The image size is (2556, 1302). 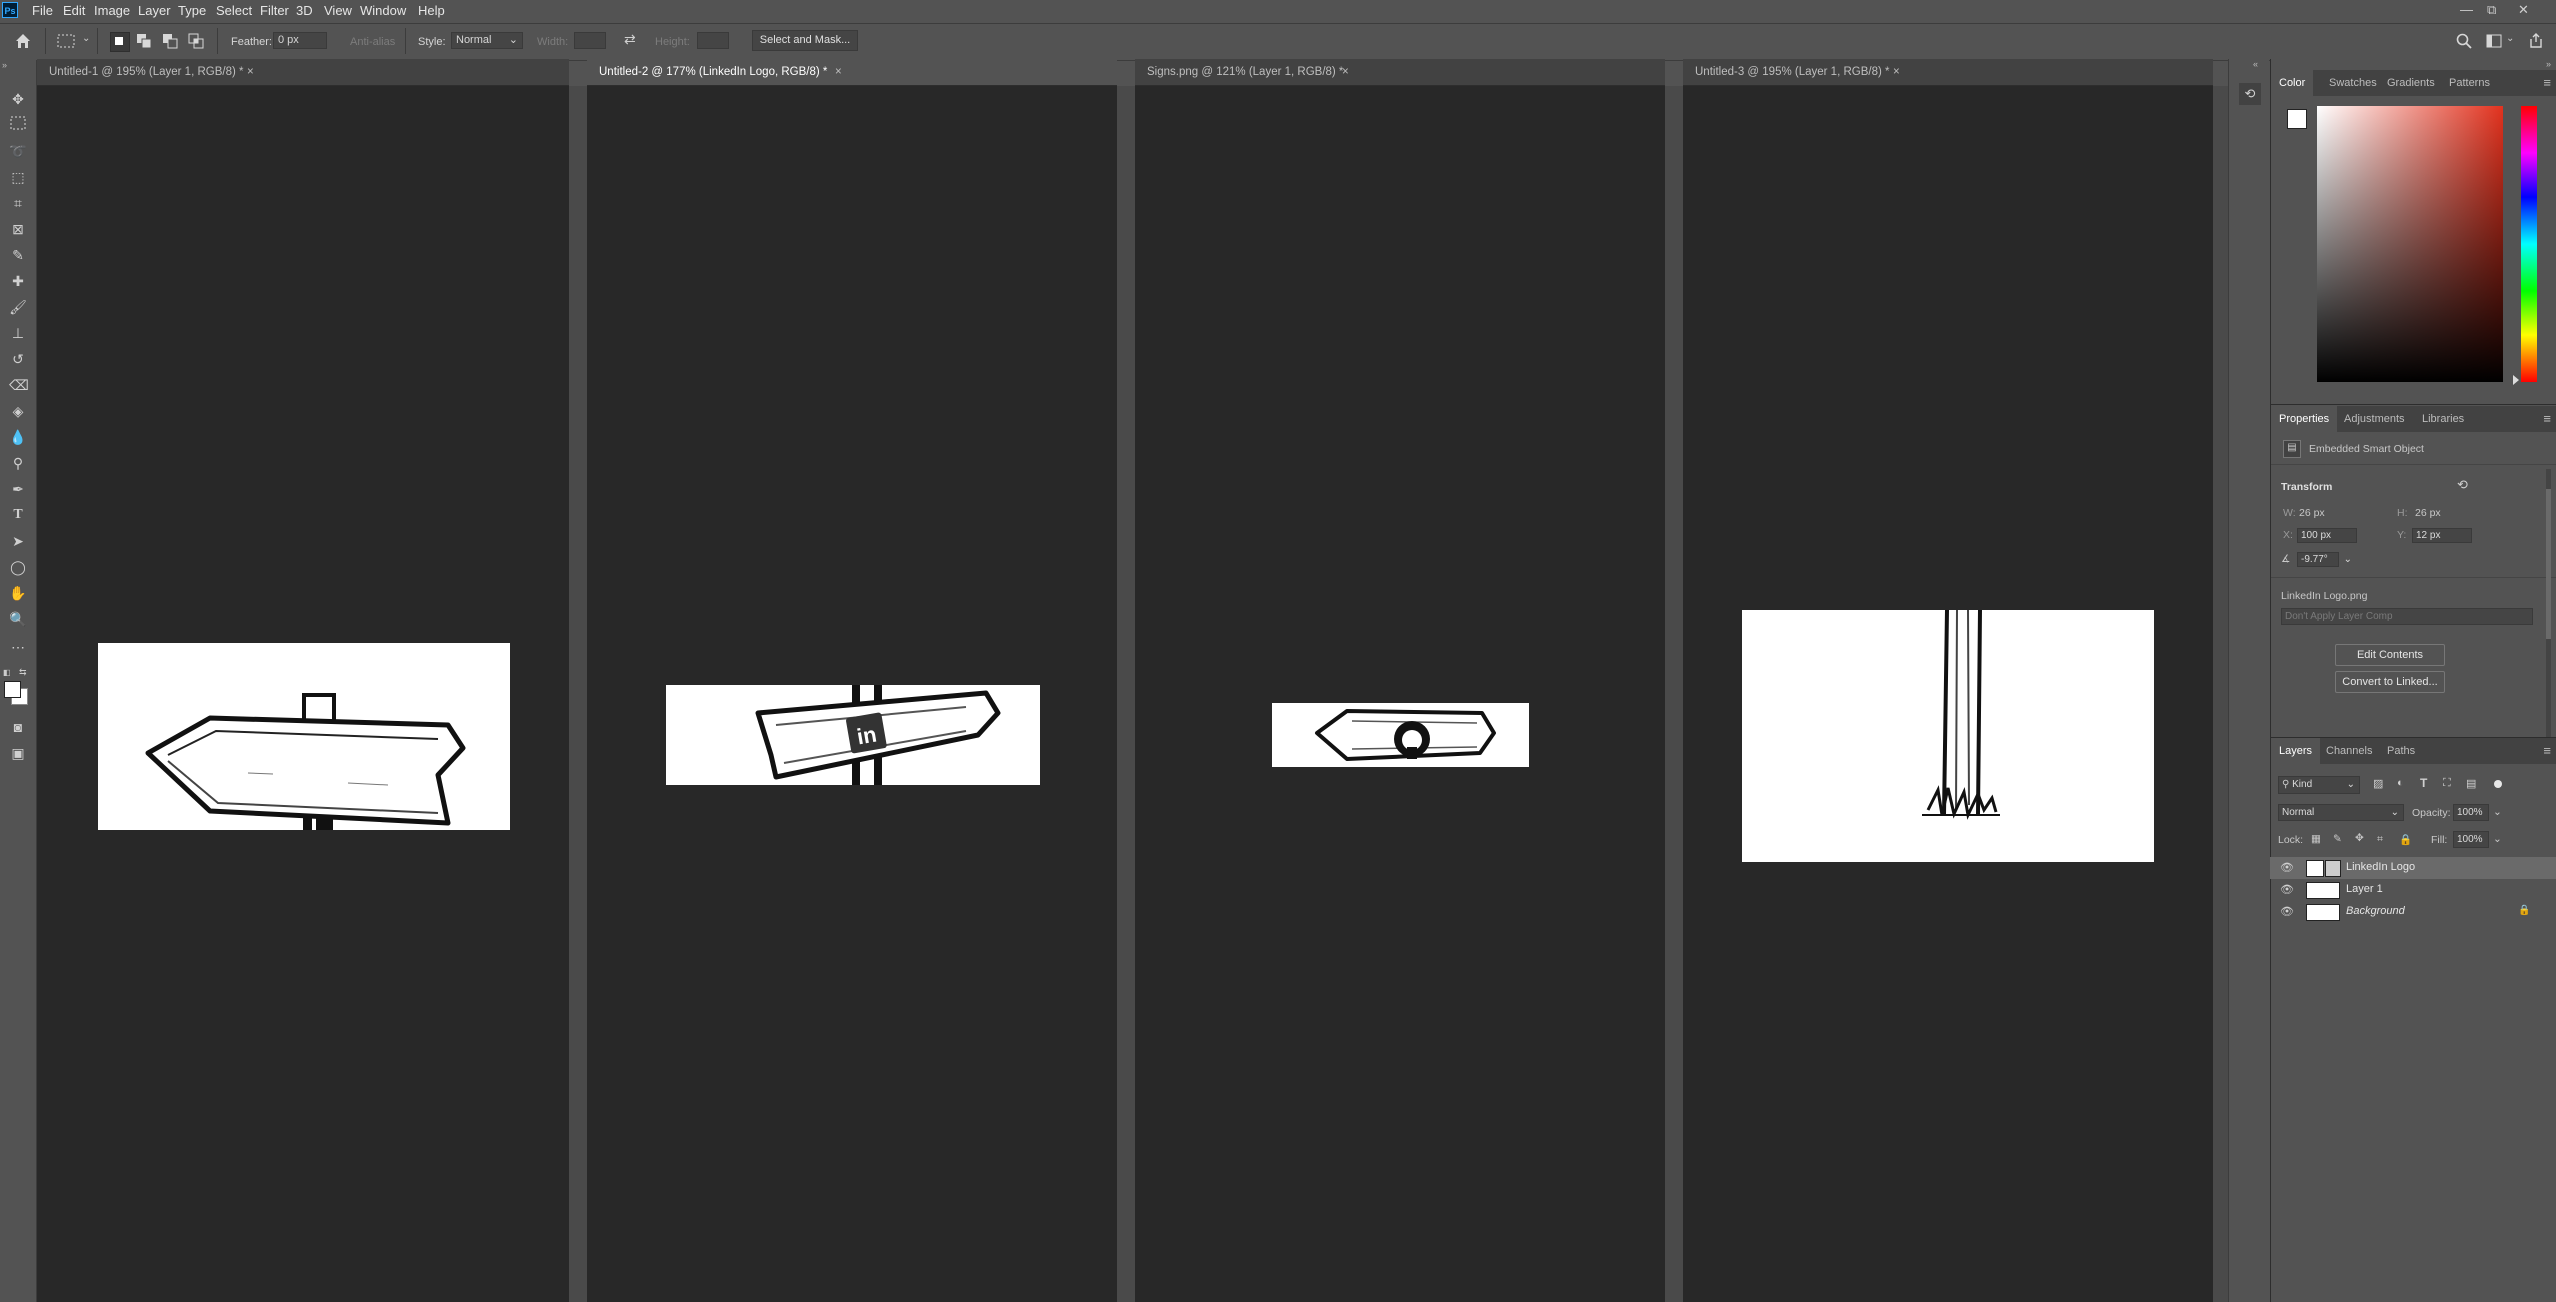 I want to click on fg-color-chip, so click(x=2297, y=119).